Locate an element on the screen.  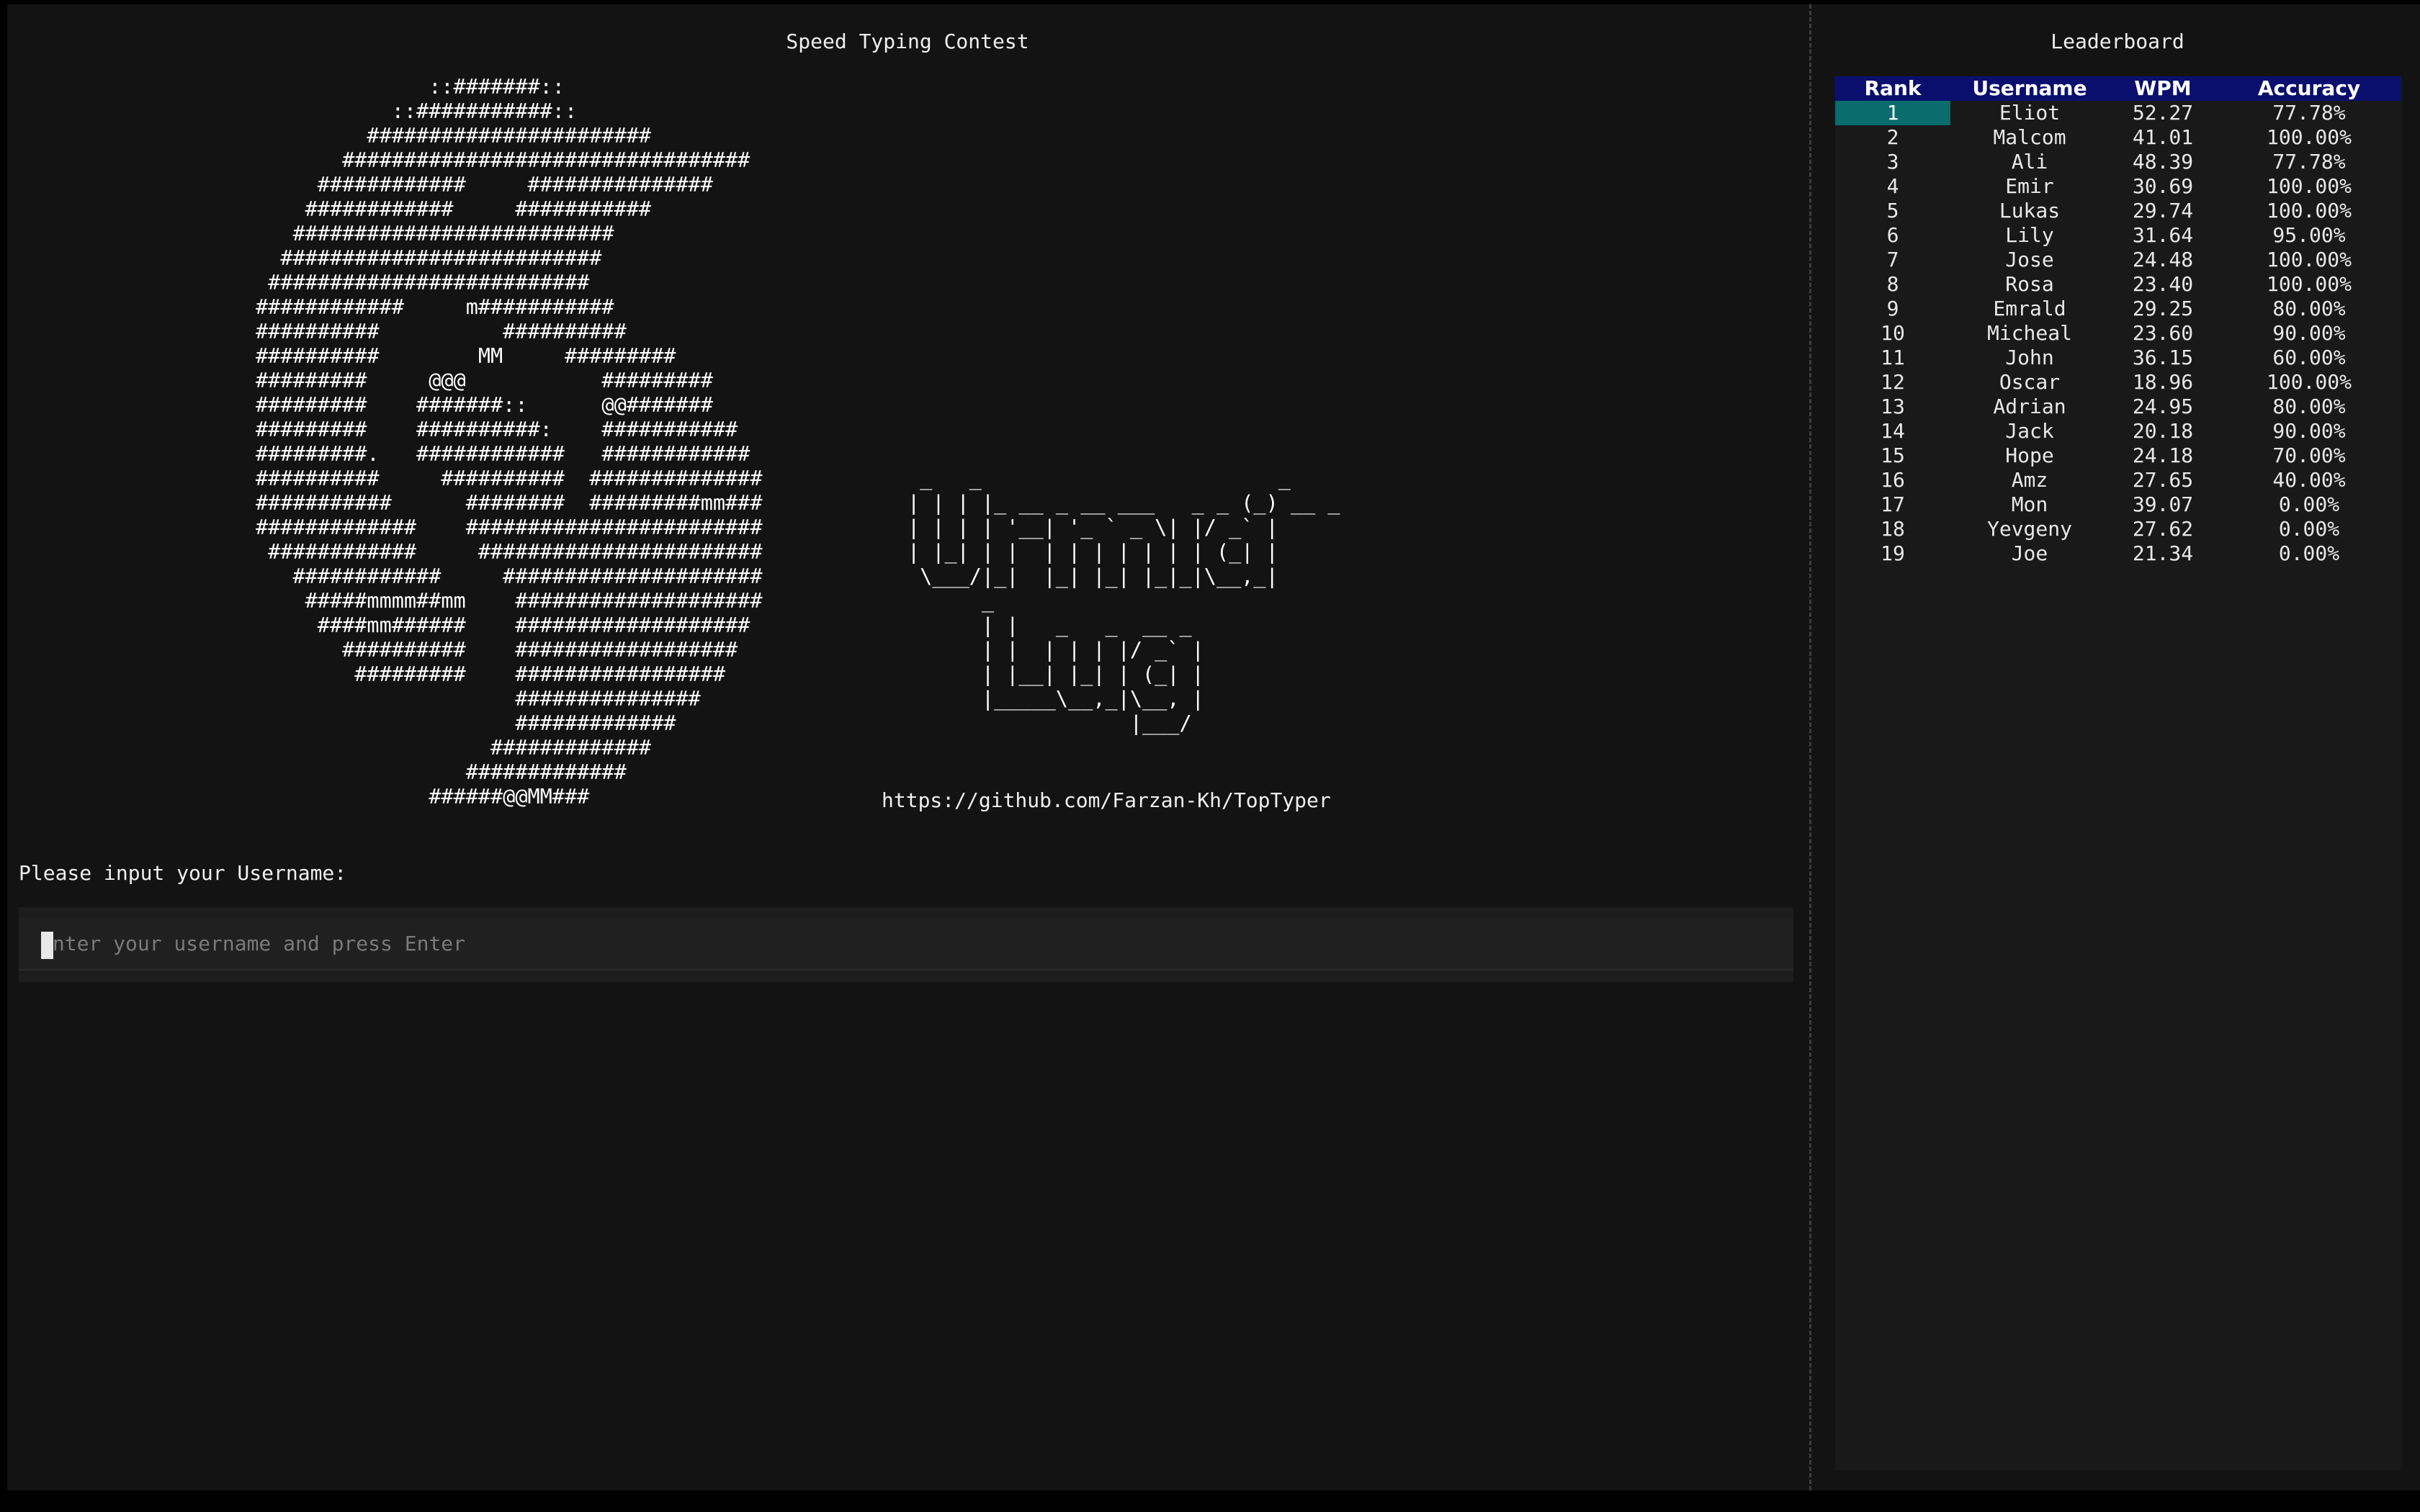
wpm-cell: 20.18 is located at coordinates (2163, 431).